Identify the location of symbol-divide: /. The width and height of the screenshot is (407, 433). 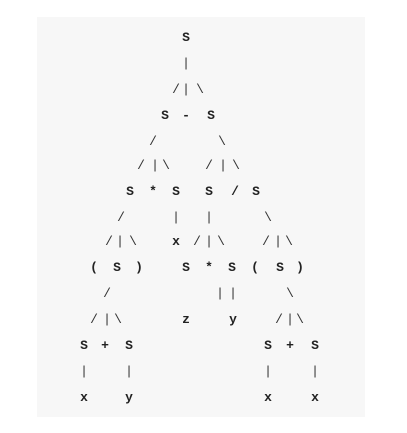
(235, 191).